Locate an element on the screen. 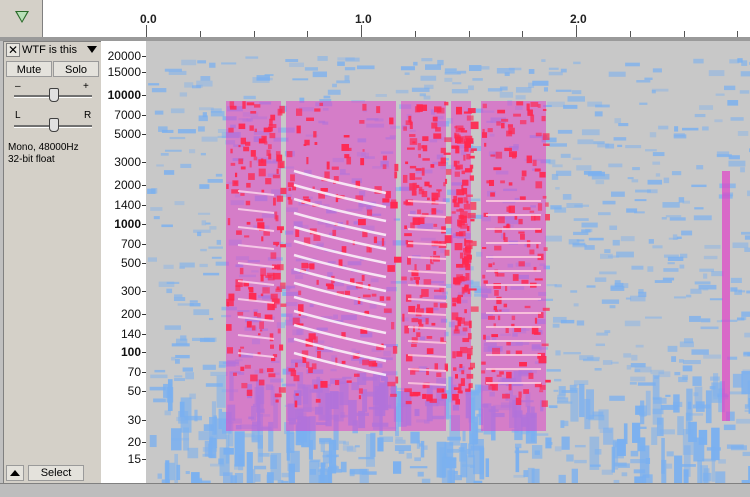  select-track-button: Select is located at coordinates (56, 473).